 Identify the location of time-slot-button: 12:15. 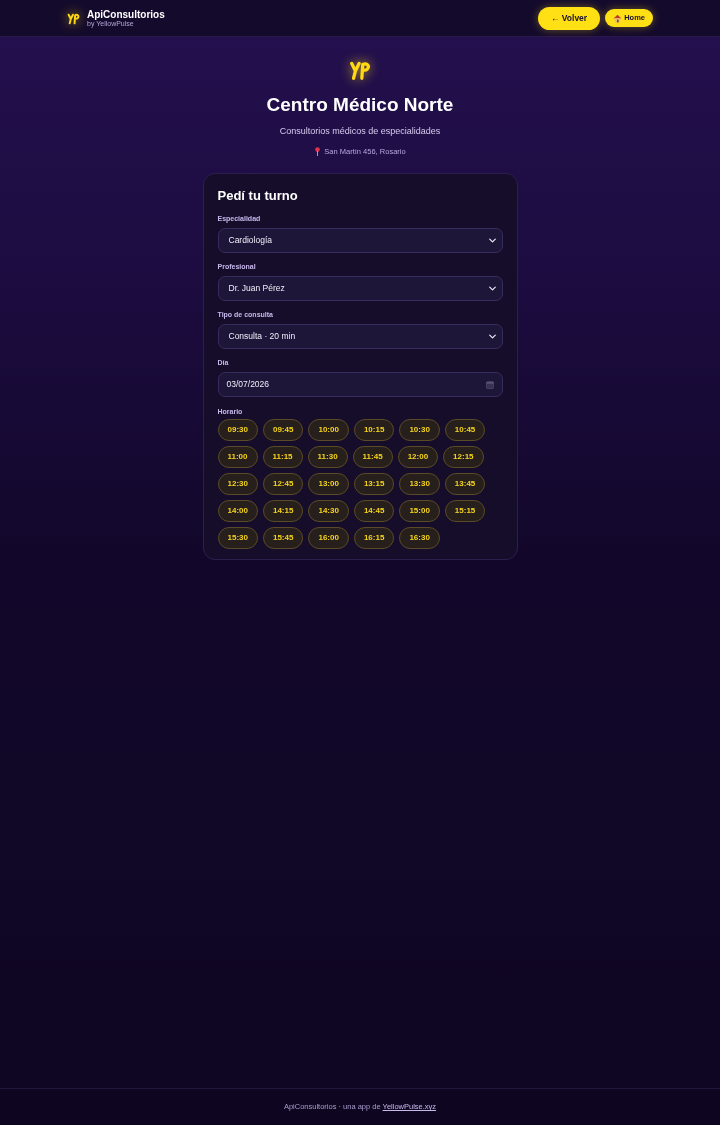
(463, 457).